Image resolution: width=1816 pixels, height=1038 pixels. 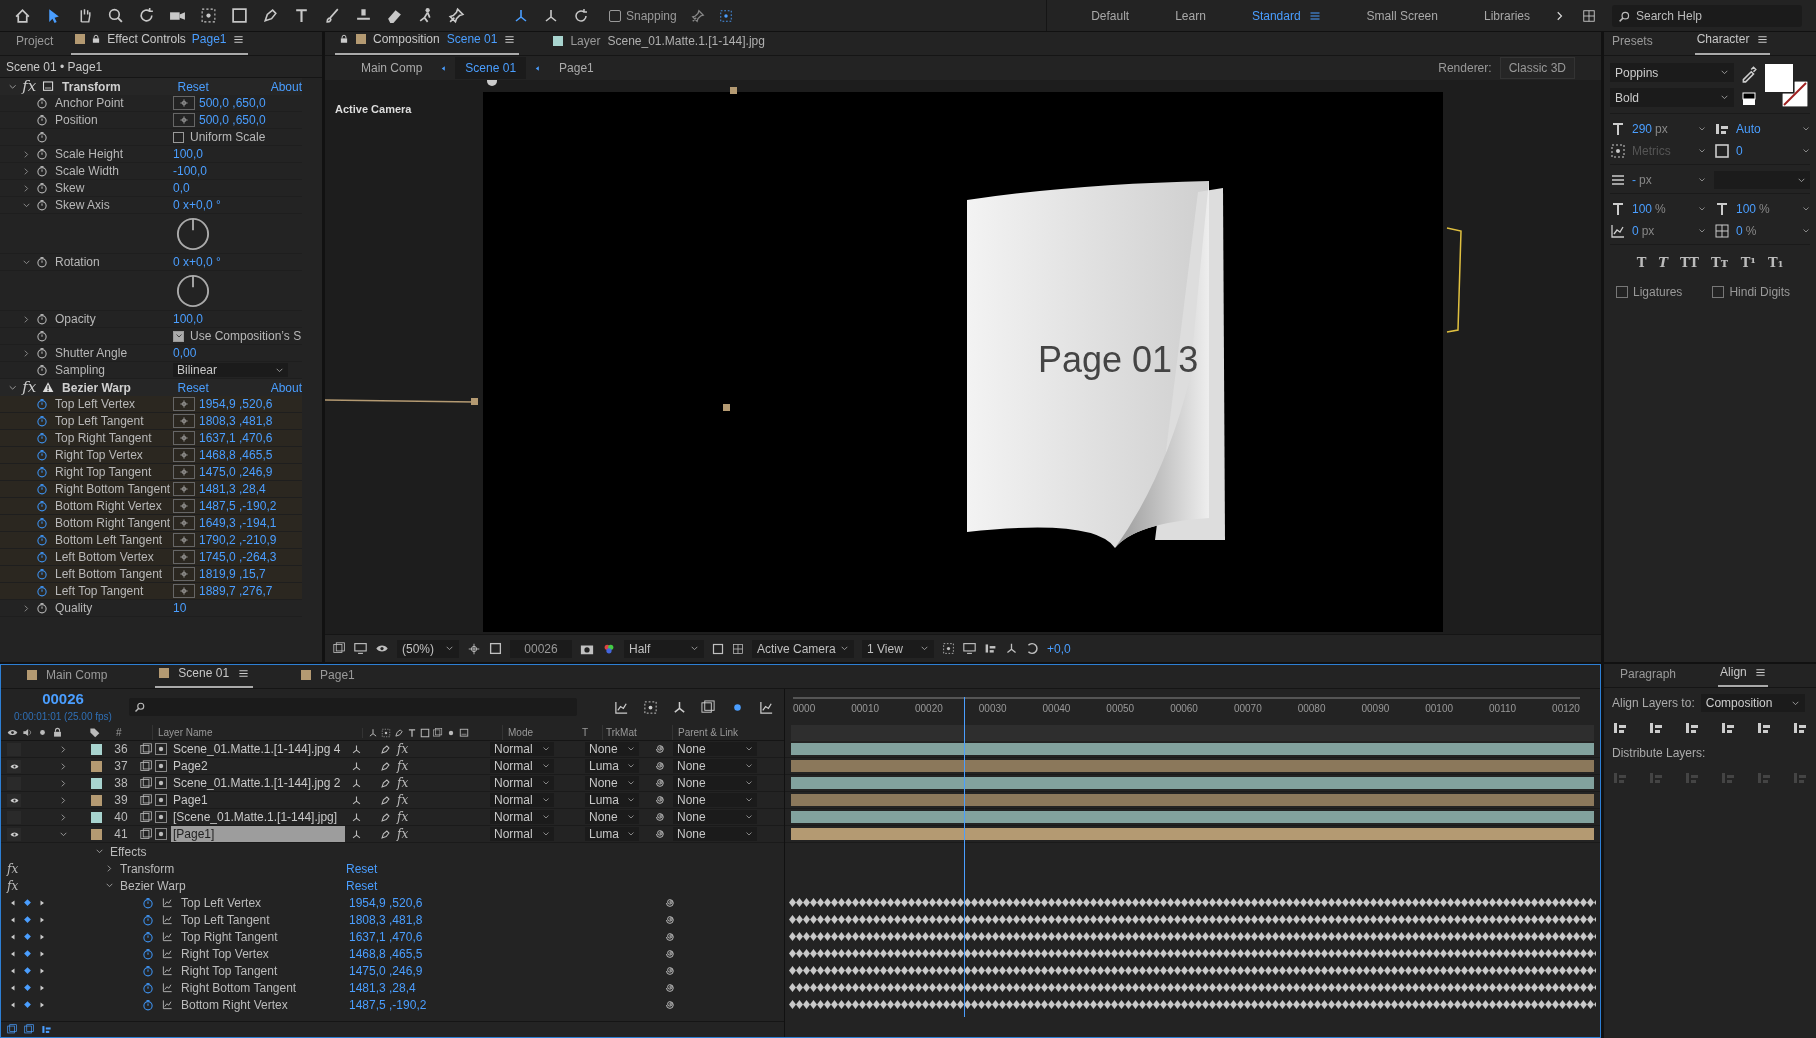 What do you see at coordinates (551, 15) in the screenshot?
I see `world-axis-icon` at bounding box center [551, 15].